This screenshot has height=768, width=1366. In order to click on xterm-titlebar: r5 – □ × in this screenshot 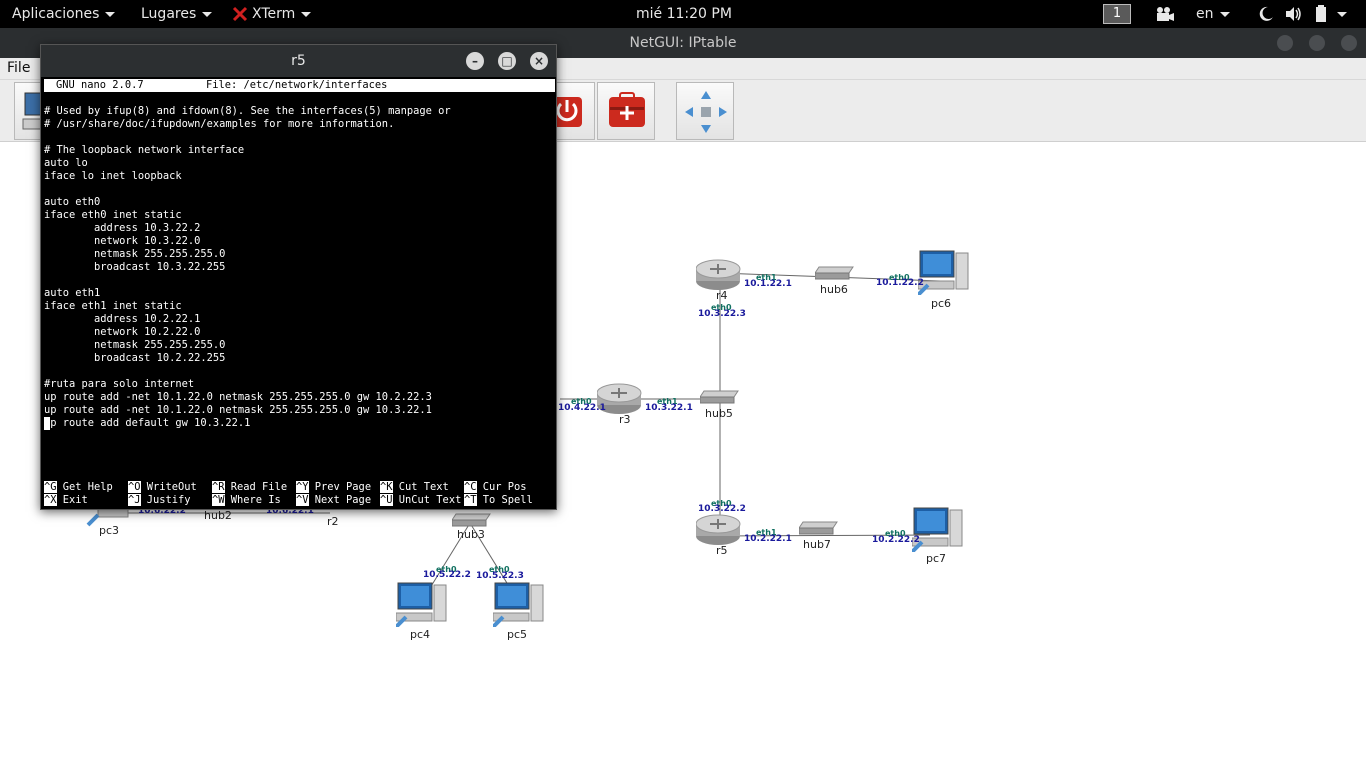, I will do `click(298, 61)`.